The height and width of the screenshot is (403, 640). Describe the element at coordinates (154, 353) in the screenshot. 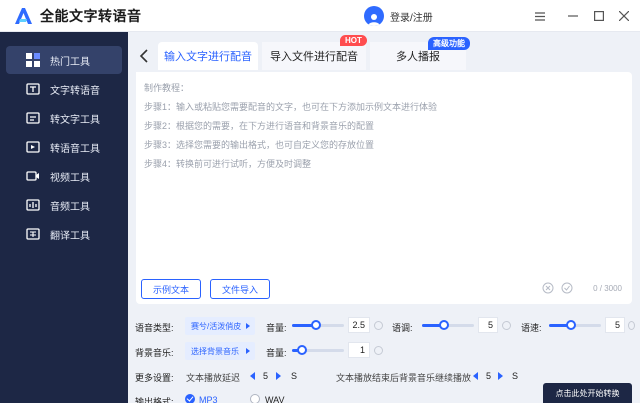

I see `bgm-label: 背景音乐:` at that location.